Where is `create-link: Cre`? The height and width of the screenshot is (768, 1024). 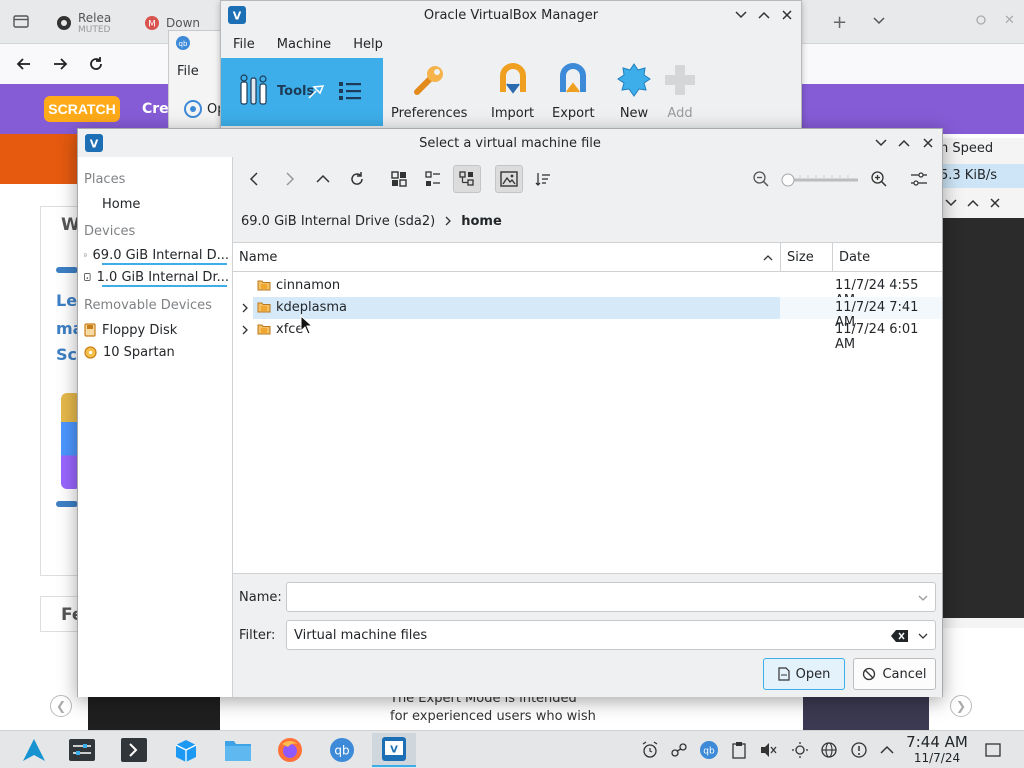
create-link: Cre is located at coordinates (155, 109).